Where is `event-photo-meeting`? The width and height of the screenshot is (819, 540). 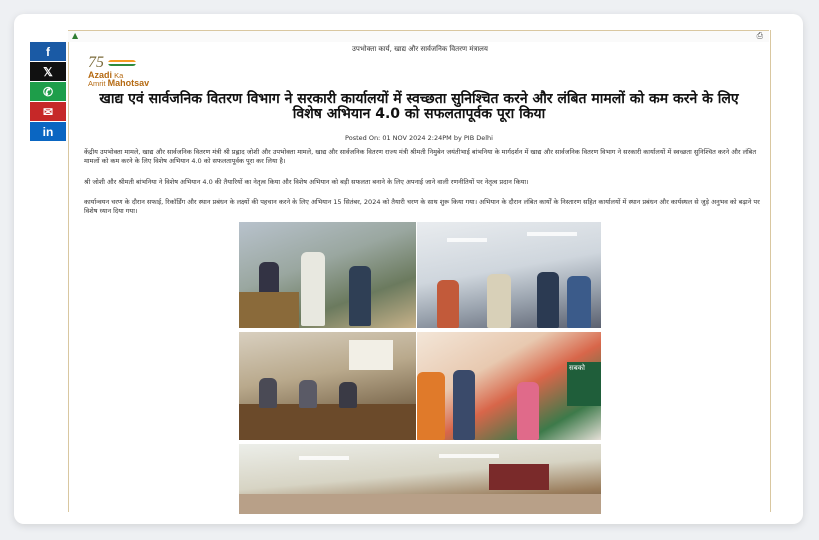 event-photo-meeting is located at coordinates (327, 386).